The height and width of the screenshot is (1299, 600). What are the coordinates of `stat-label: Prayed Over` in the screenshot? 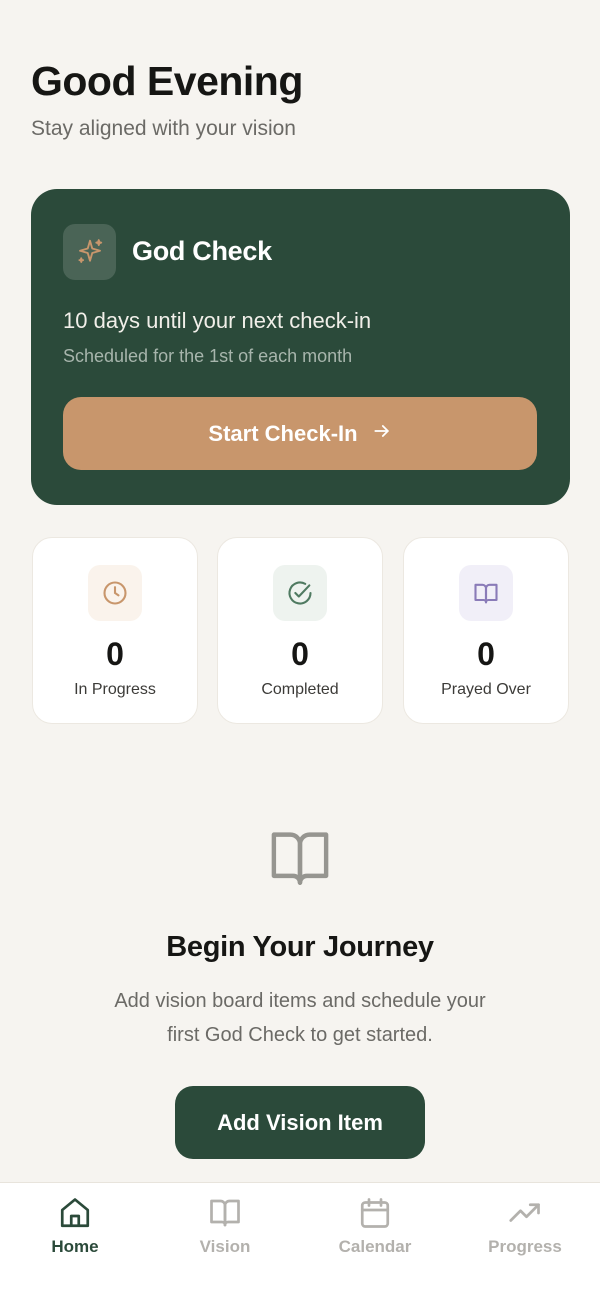 It's located at (486, 689).